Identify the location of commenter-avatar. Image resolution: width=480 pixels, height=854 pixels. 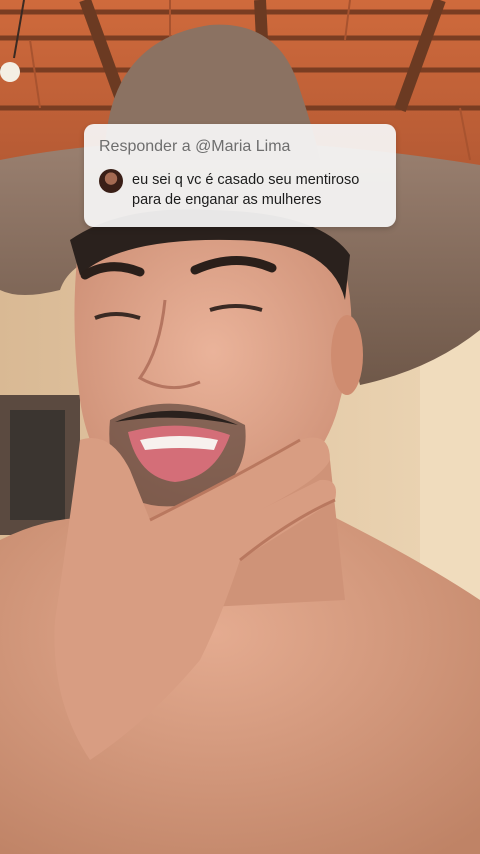
(111, 181).